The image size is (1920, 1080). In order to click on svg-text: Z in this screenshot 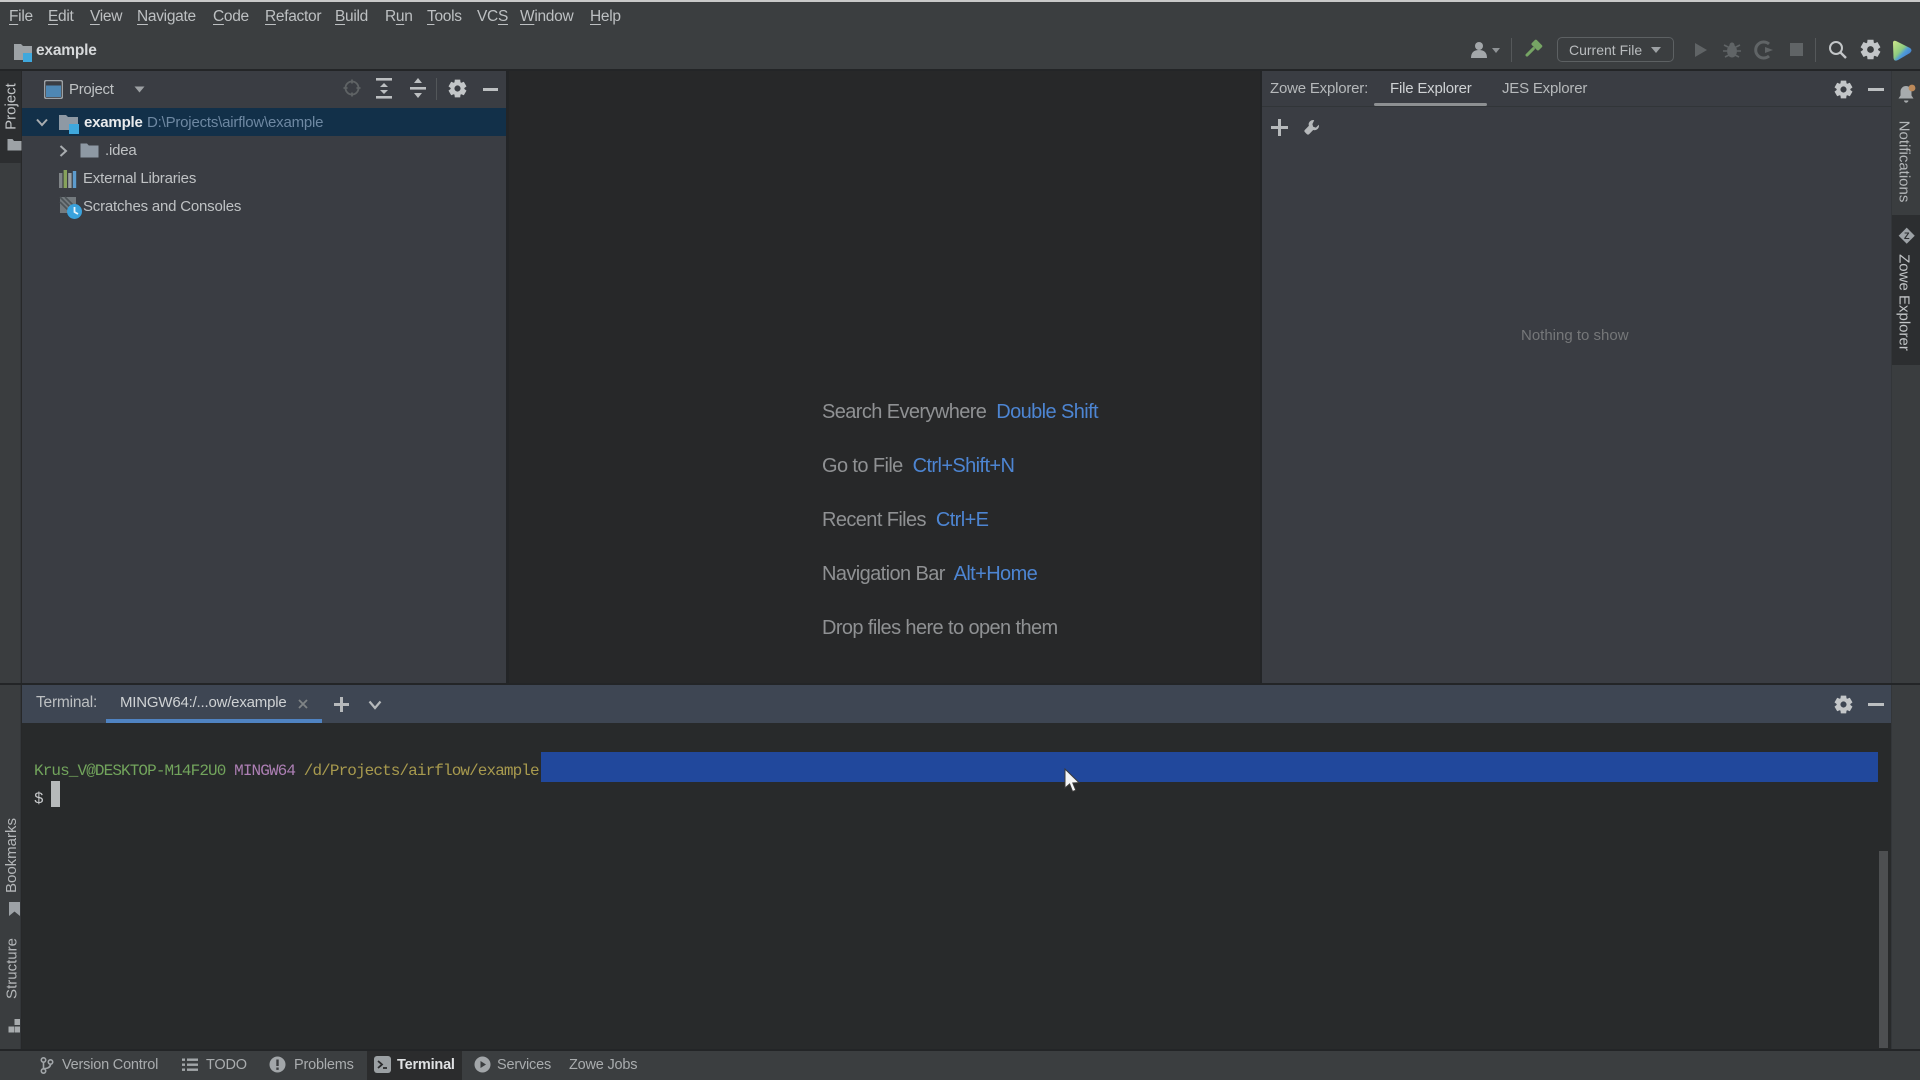, I will do `click(1907, 236)`.